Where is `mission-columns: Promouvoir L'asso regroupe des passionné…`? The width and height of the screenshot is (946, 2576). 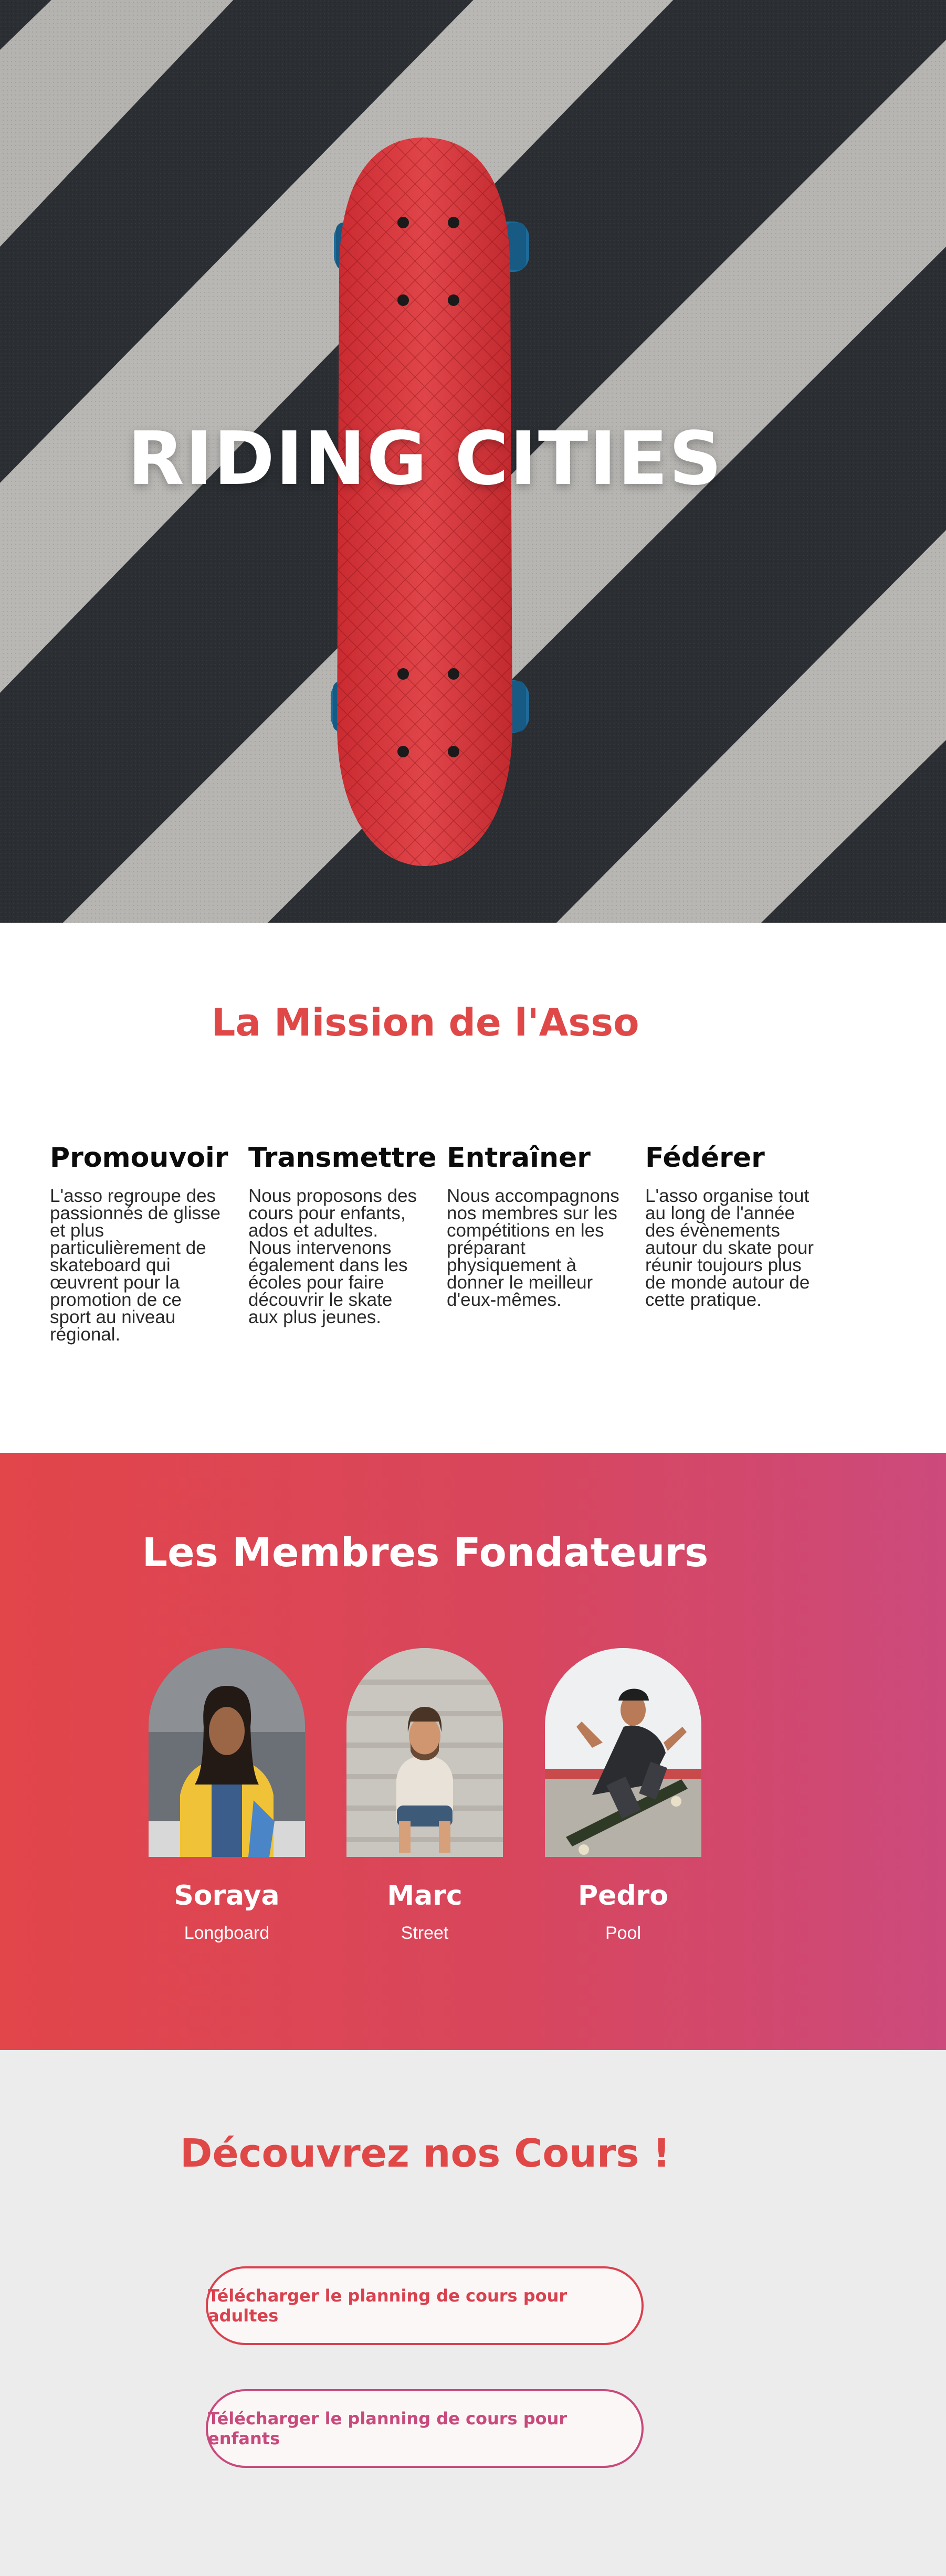
mission-columns: Promouvoir L'asso regroupe des passionné… is located at coordinates (447, 1243).